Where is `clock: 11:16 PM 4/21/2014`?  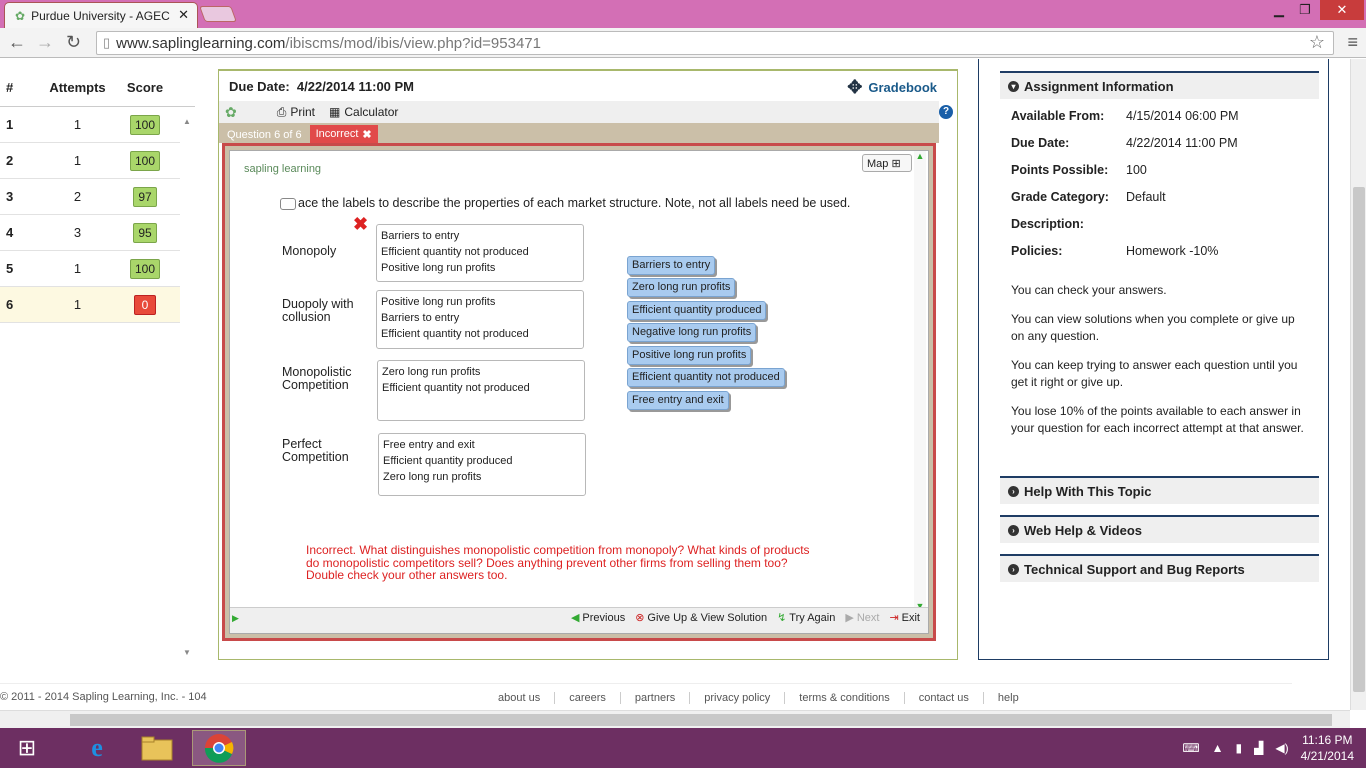 clock: 11:16 PM 4/21/2014 is located at coordinates (1327, 748).